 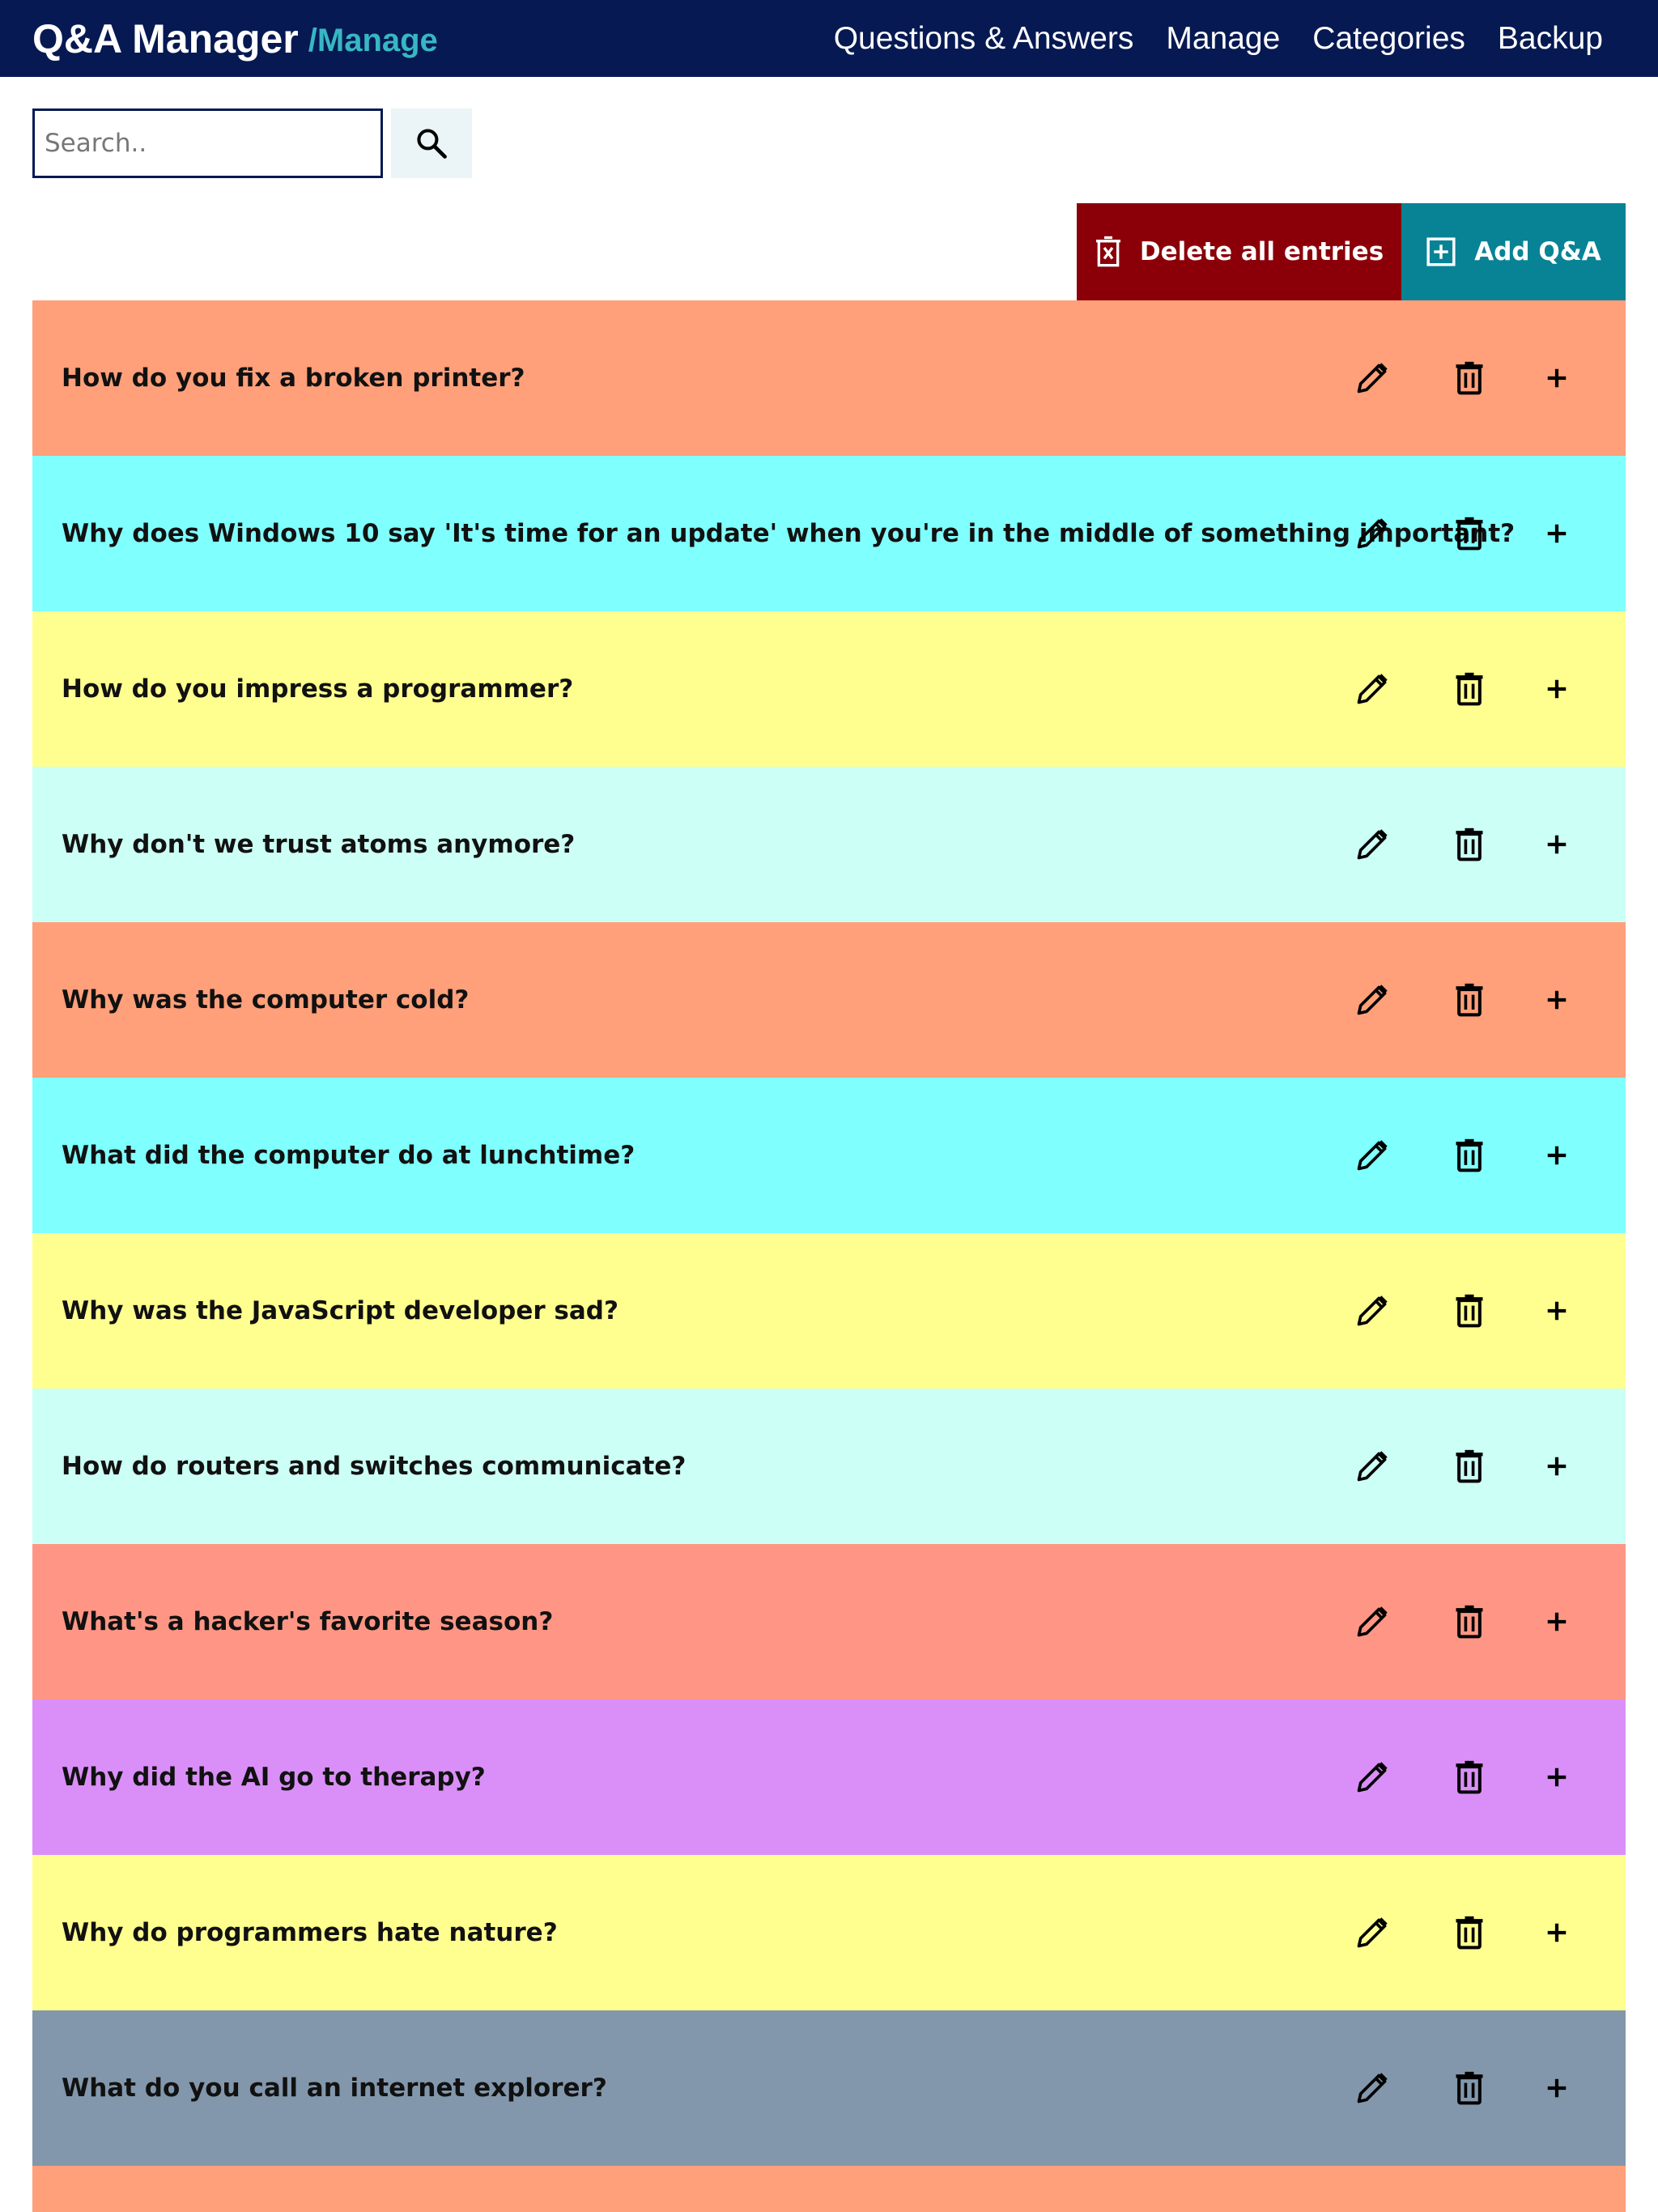 I want to click on qa-question: Why was the computer cold?, so click(x=265, y=1000).